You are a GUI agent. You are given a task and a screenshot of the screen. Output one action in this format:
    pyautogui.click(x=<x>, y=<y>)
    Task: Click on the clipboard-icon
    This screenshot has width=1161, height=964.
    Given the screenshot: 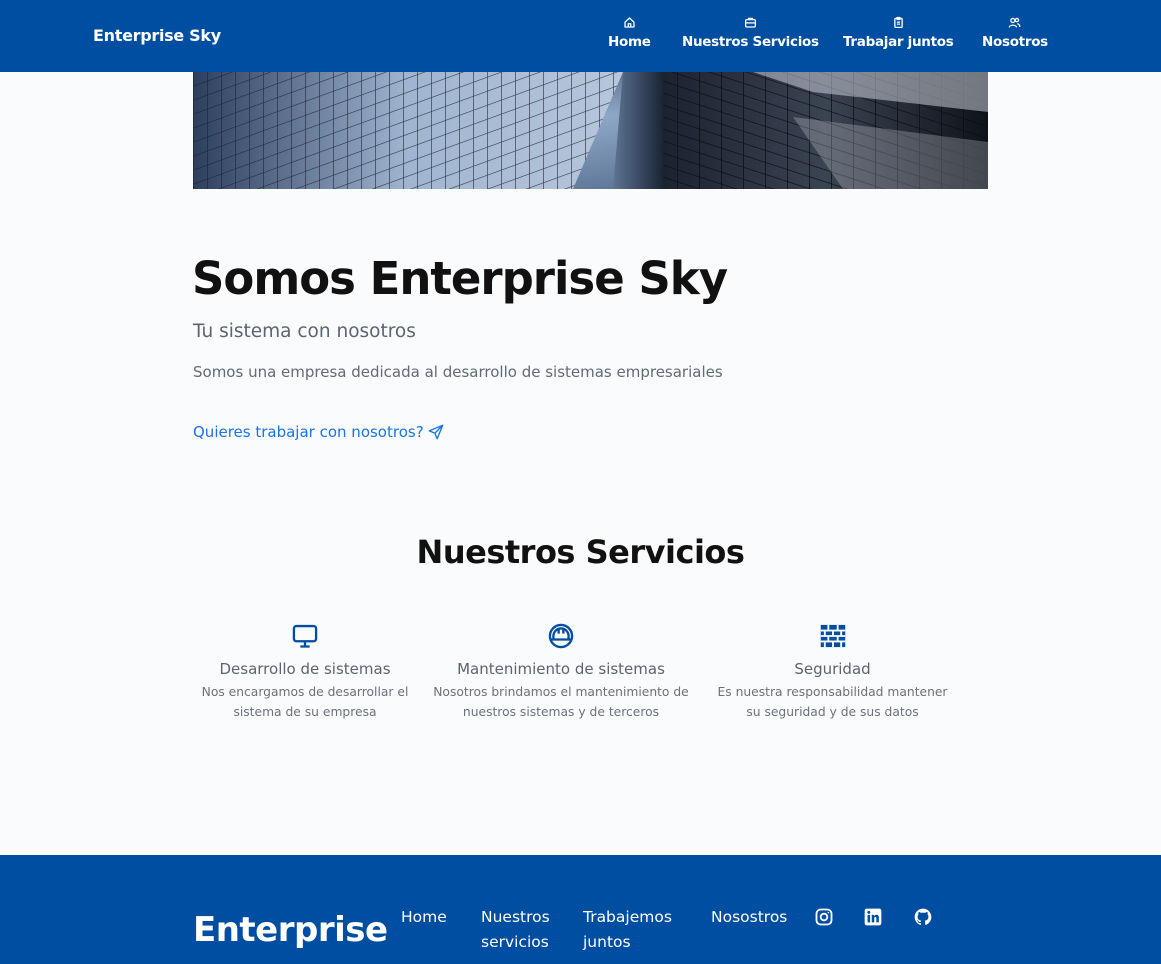 What is the action you would take?
    pyautogui.click(x=898, y=22)
    